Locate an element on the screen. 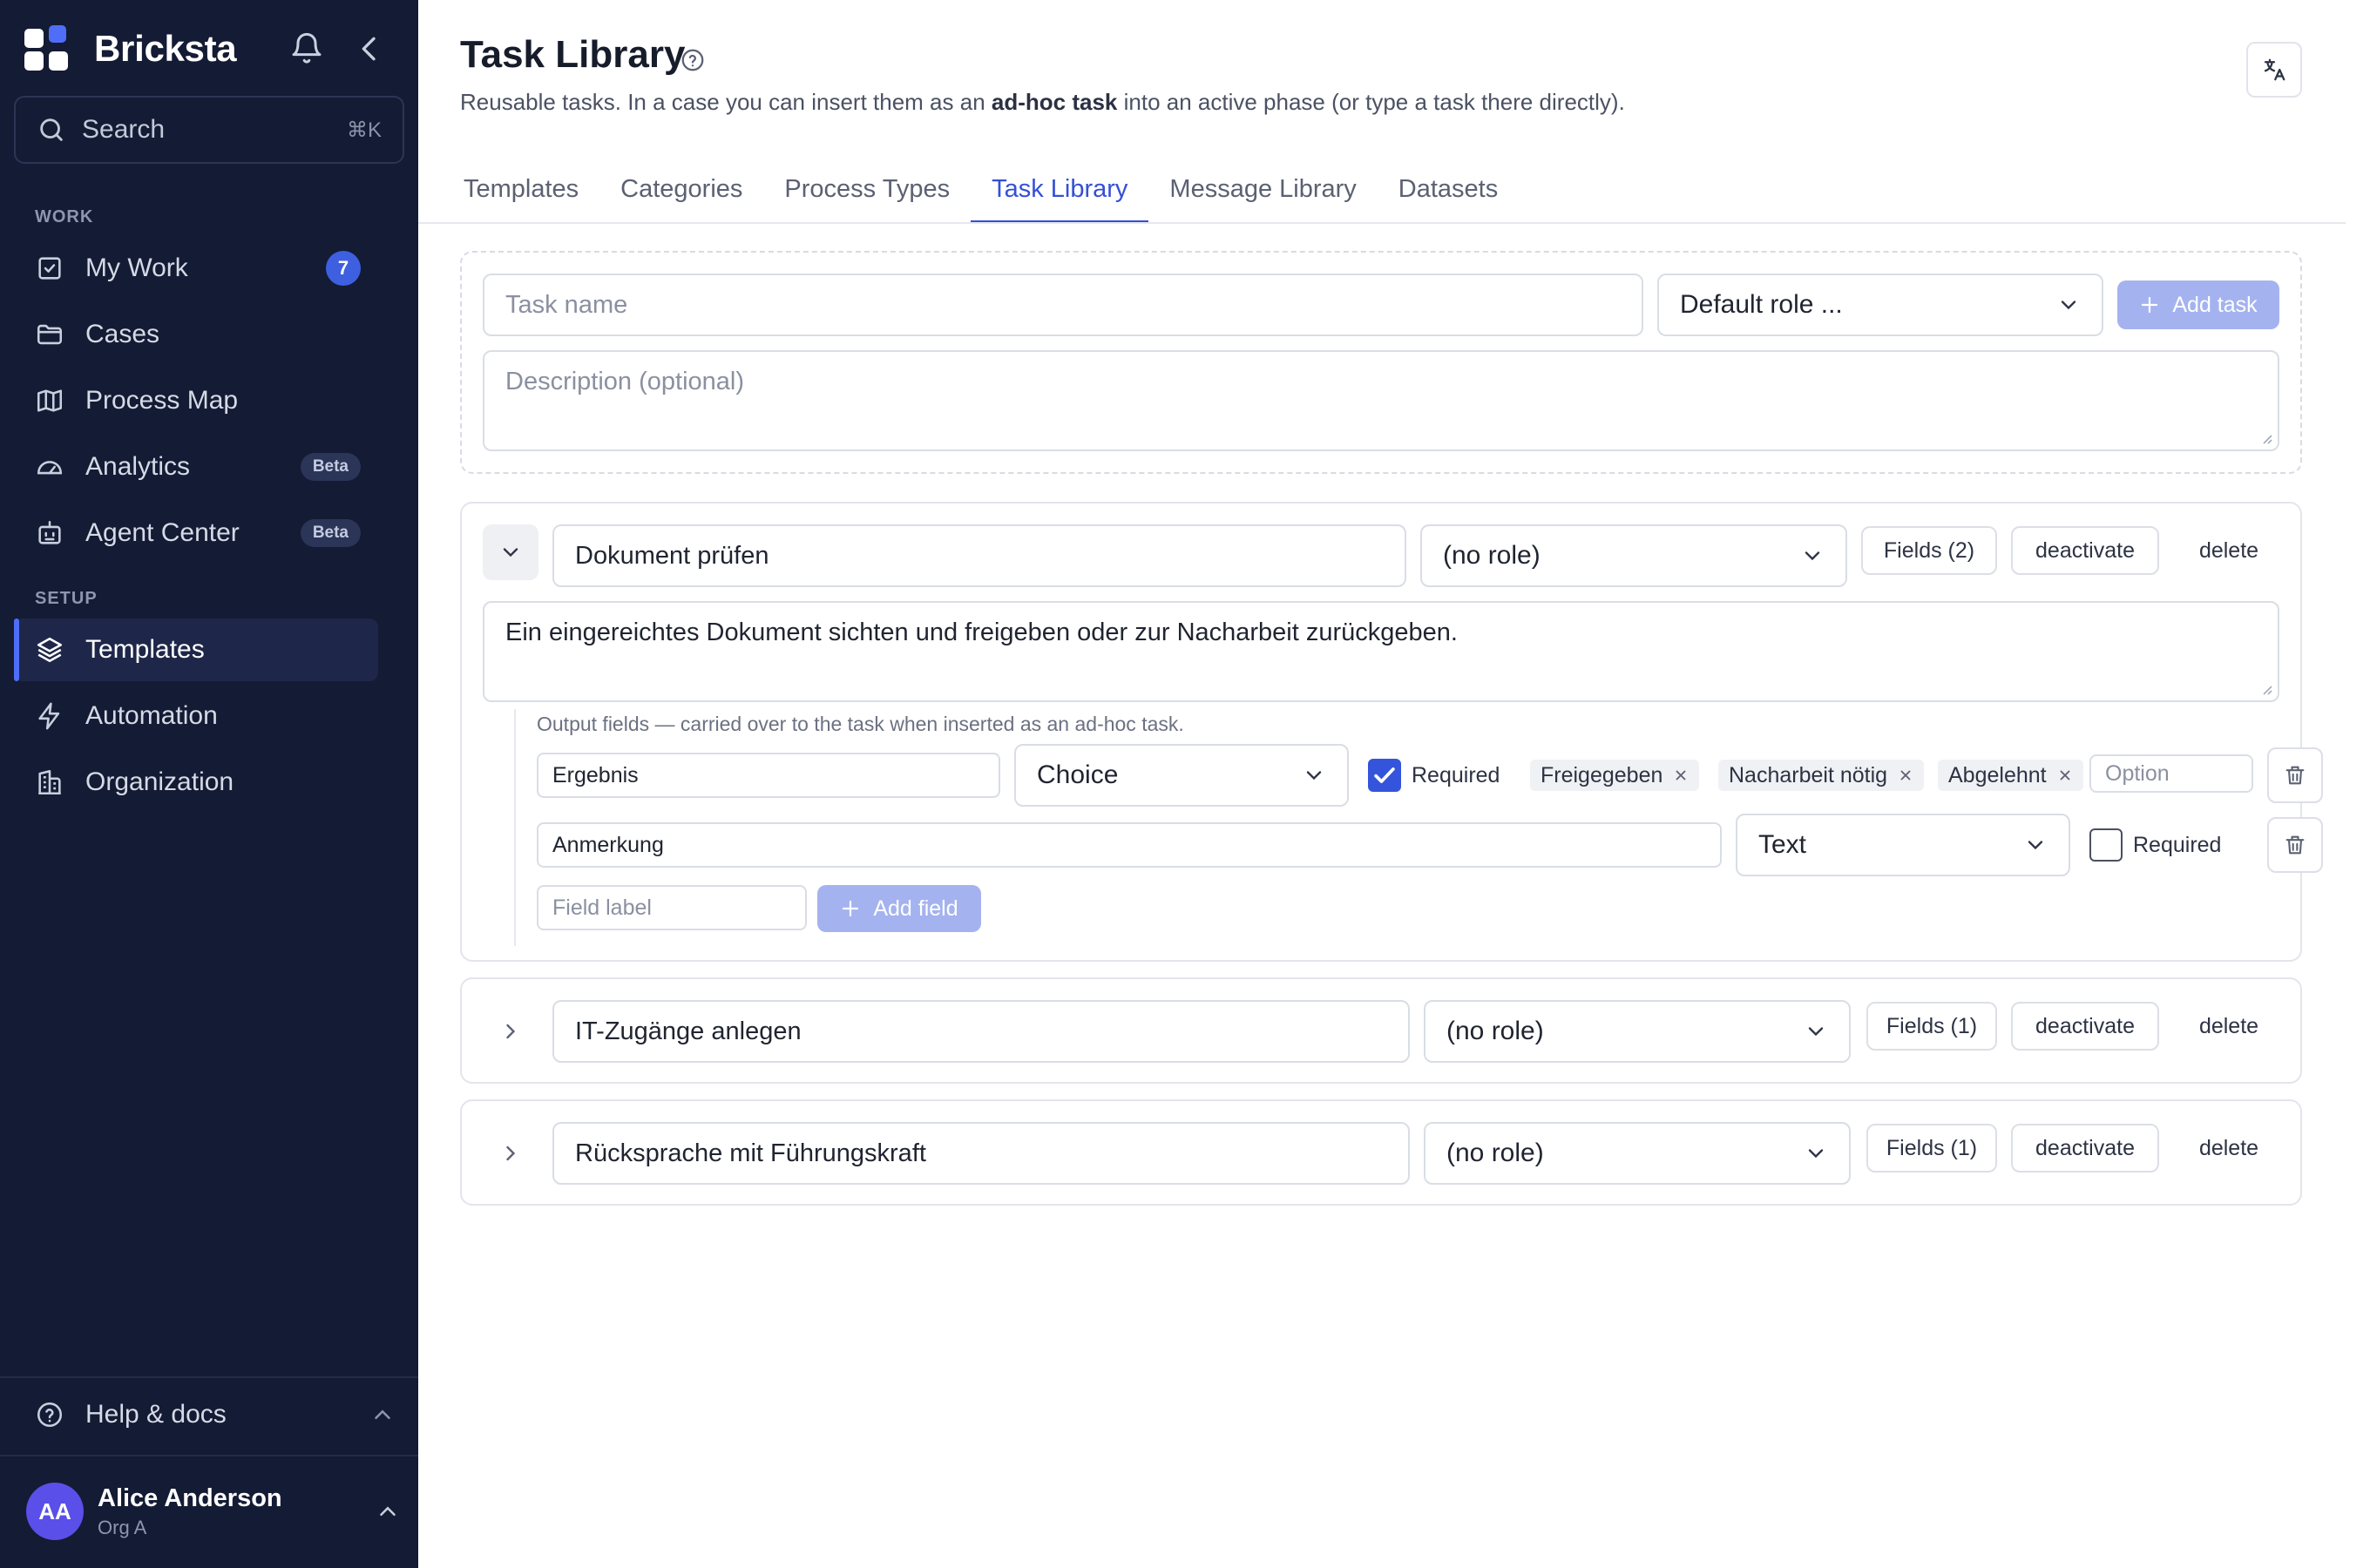 This screenshot has width=2370, height=1568. fields-button: Fields (2) is located at coordinates (1929, 550).